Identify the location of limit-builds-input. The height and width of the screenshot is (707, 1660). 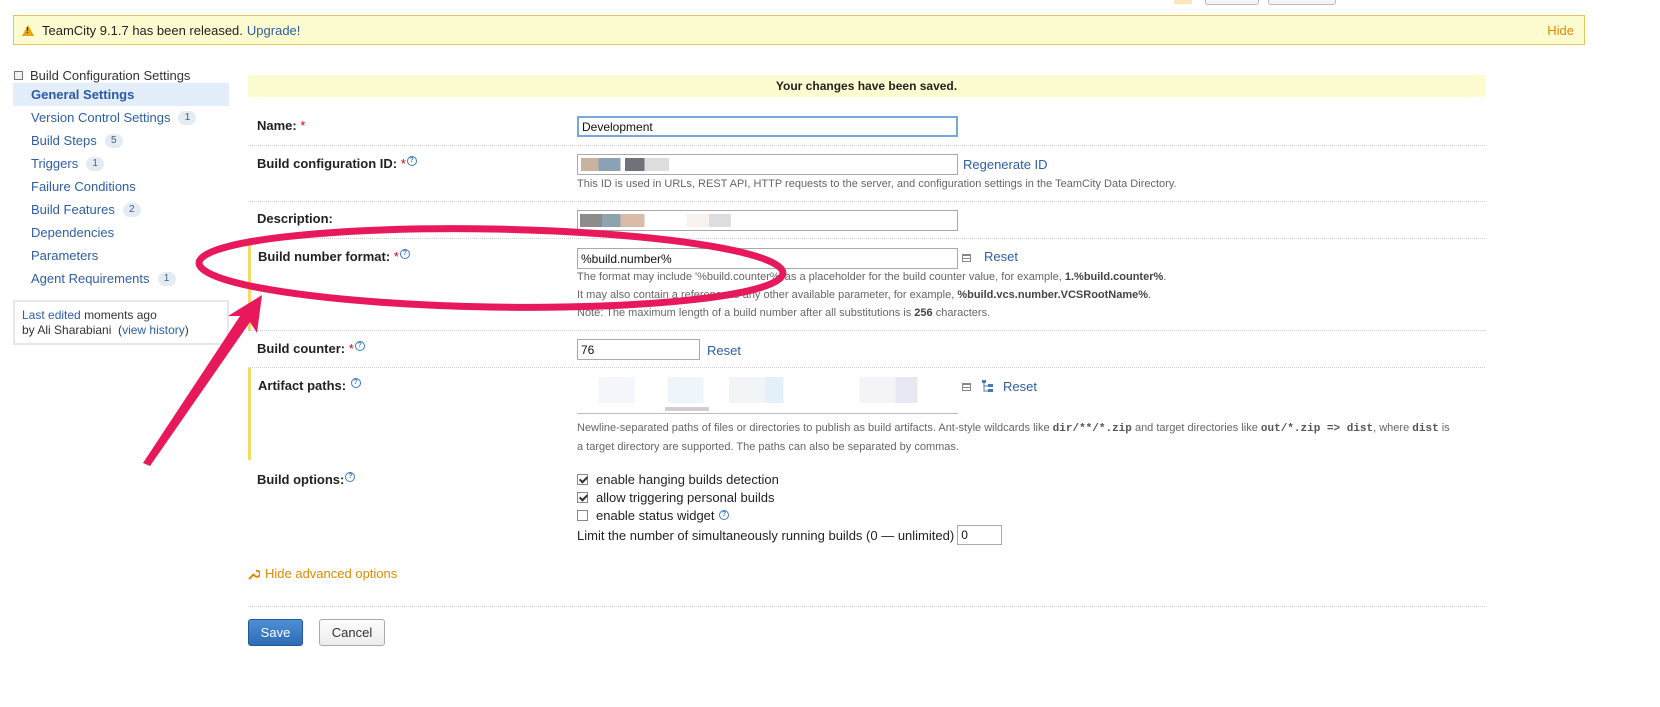
(980, 535).